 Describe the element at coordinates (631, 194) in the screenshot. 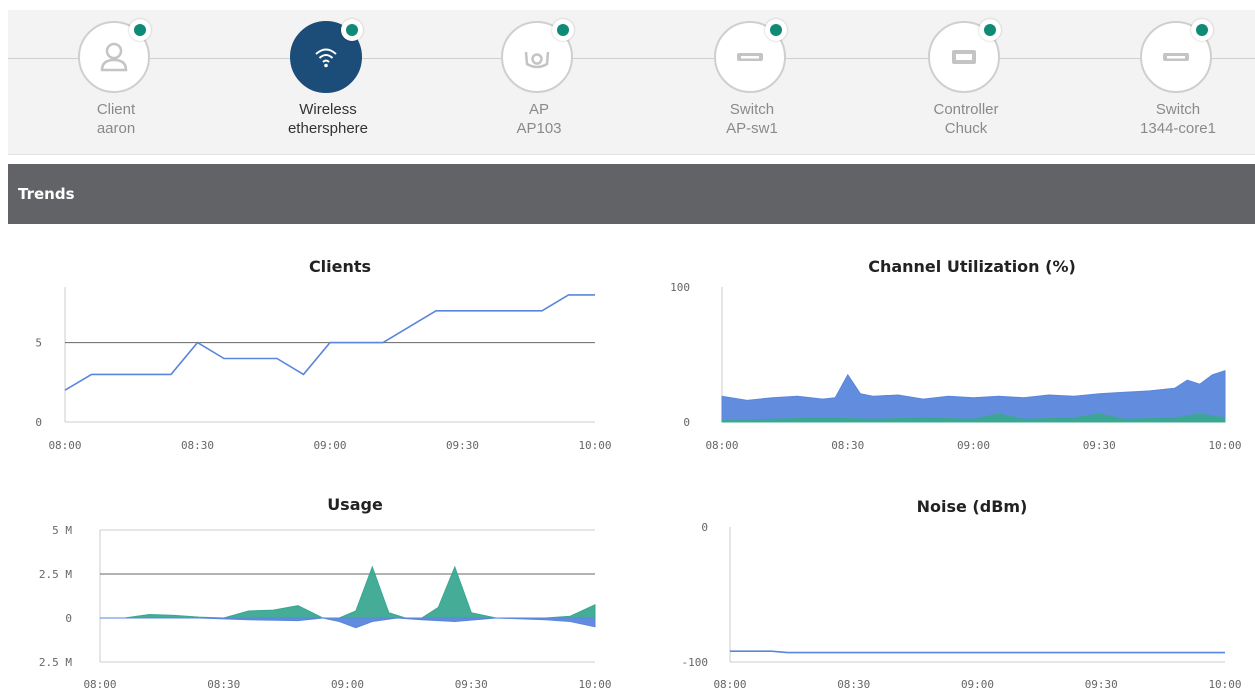

I see `trends-header: Trends` at that location.